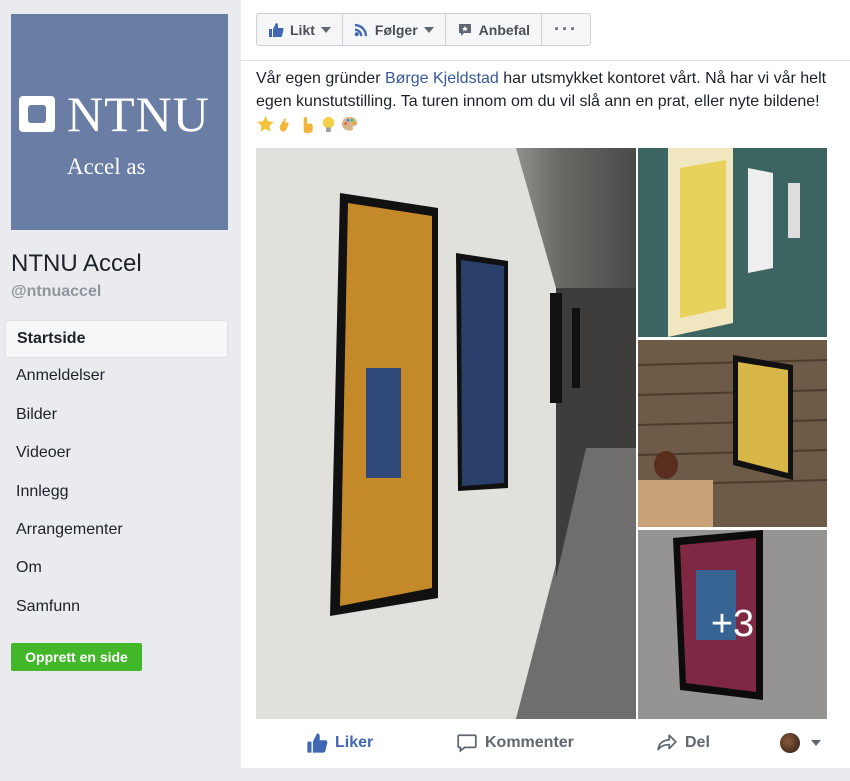 This screenshot has width=850, height=781. What do you see at coordinates (116, 569) in the screenshot?
I see `nav-item-om: Om` at bounding box center [116, 569].